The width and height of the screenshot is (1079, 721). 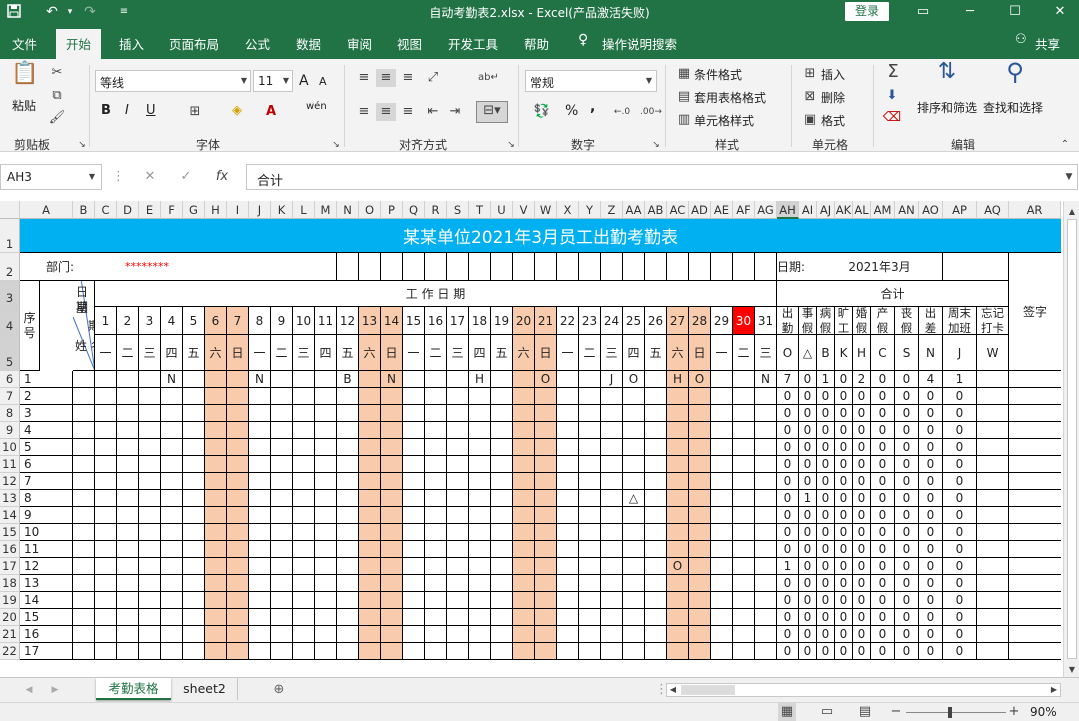 I want to click on total-cell, so click(x=993, y=634).